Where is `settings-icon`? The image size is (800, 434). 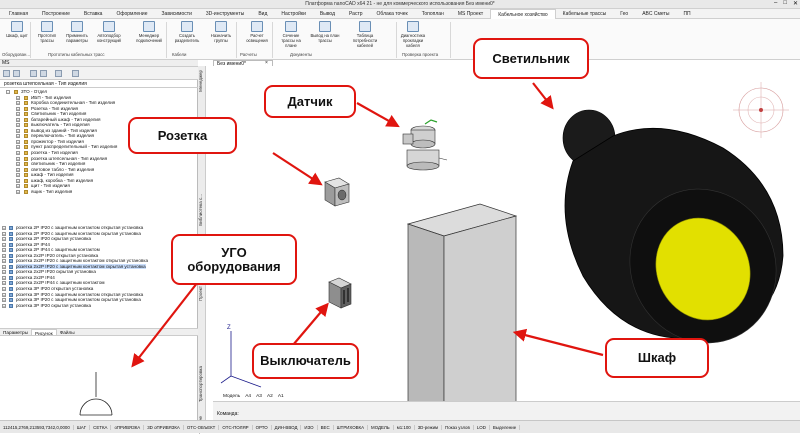 settings-icon is located at coordinates (75, 73).